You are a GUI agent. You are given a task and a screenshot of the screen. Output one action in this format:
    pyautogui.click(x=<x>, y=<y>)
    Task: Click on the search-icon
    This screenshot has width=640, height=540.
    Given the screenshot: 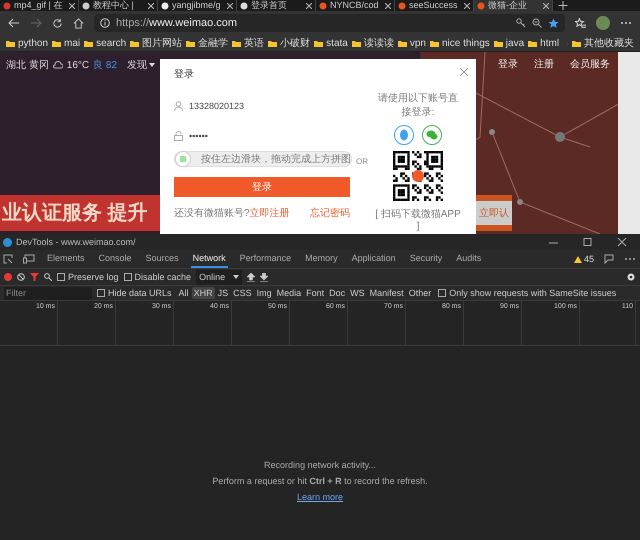 What is the action you would take?
    pyautogui.click(x=48, y=277)
    